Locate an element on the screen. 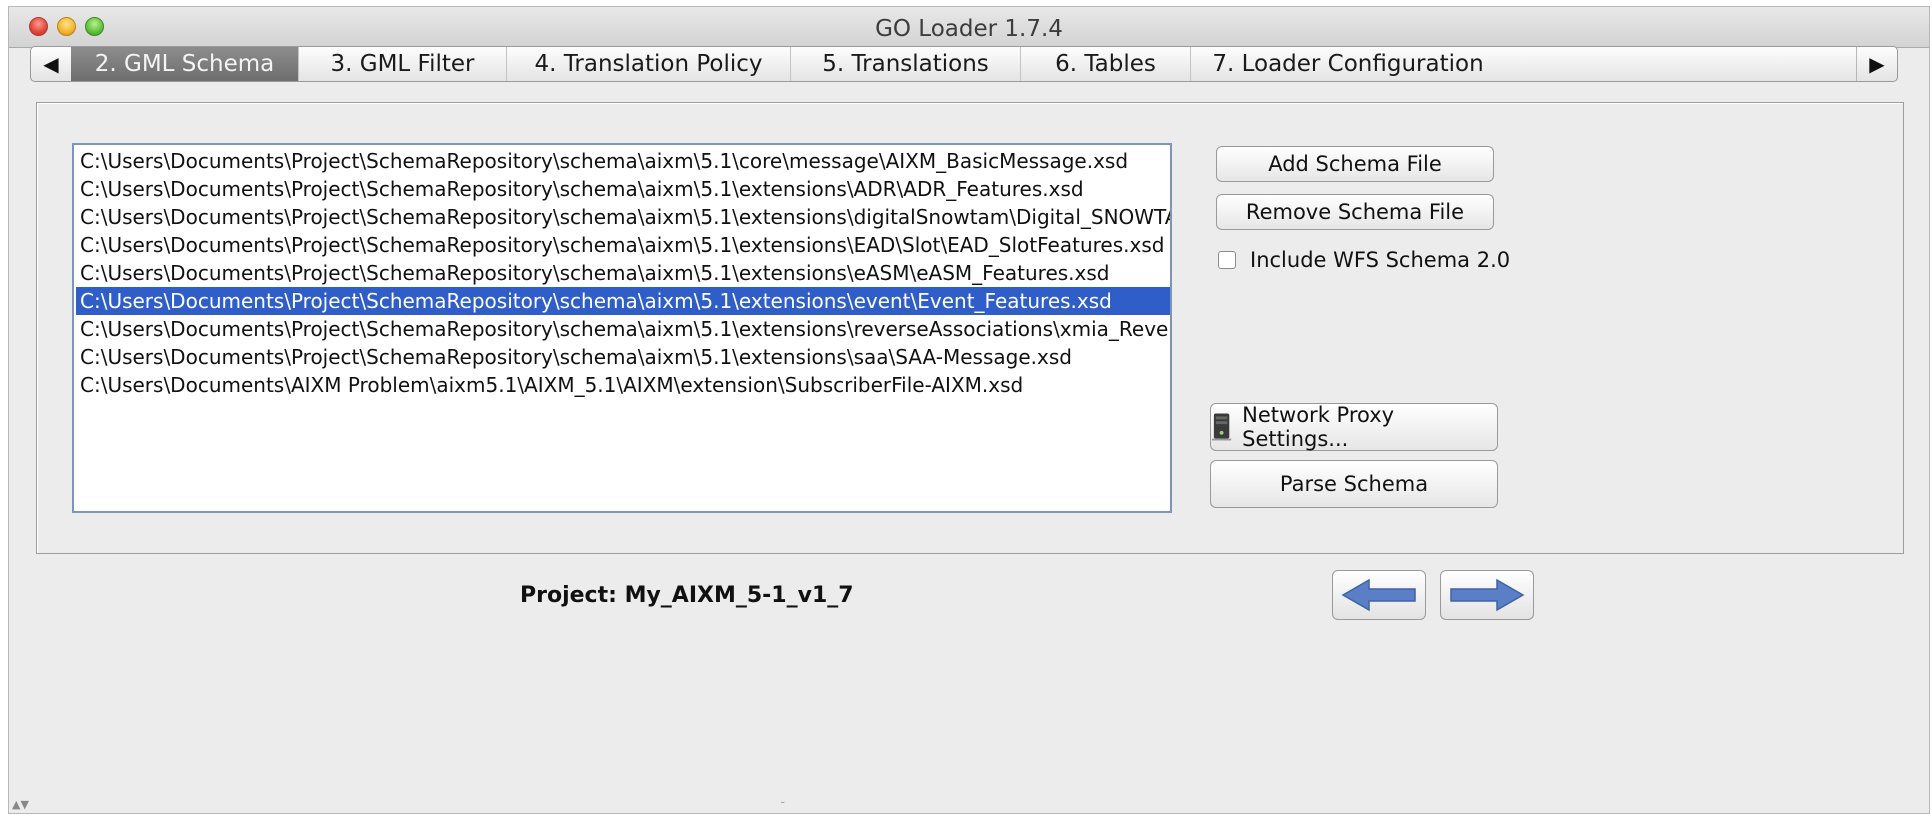 The width and height of the screenshot is (1932, 817). tab-gml-filter: 3. GML Filter is located at coordinates (403, 64).